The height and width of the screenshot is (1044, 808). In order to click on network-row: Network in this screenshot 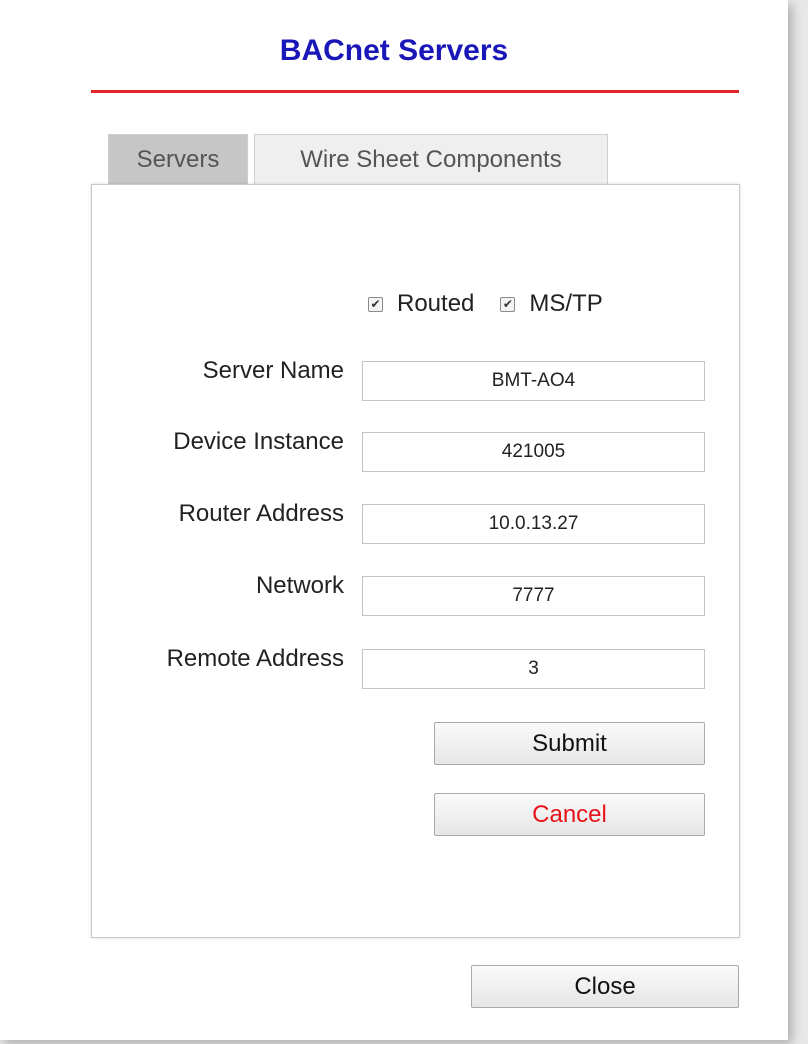, I will do `click(415, 594)`.